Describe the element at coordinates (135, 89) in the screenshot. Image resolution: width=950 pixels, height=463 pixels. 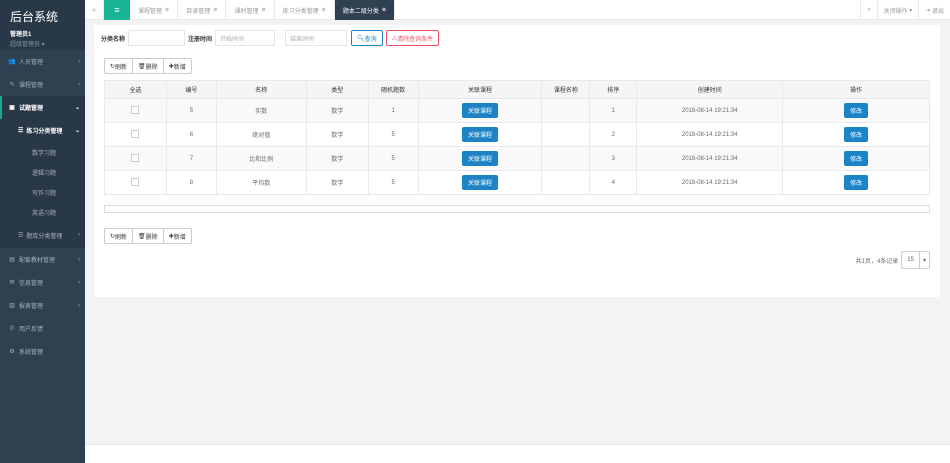
I see `col-select-all: 全选` at that location.